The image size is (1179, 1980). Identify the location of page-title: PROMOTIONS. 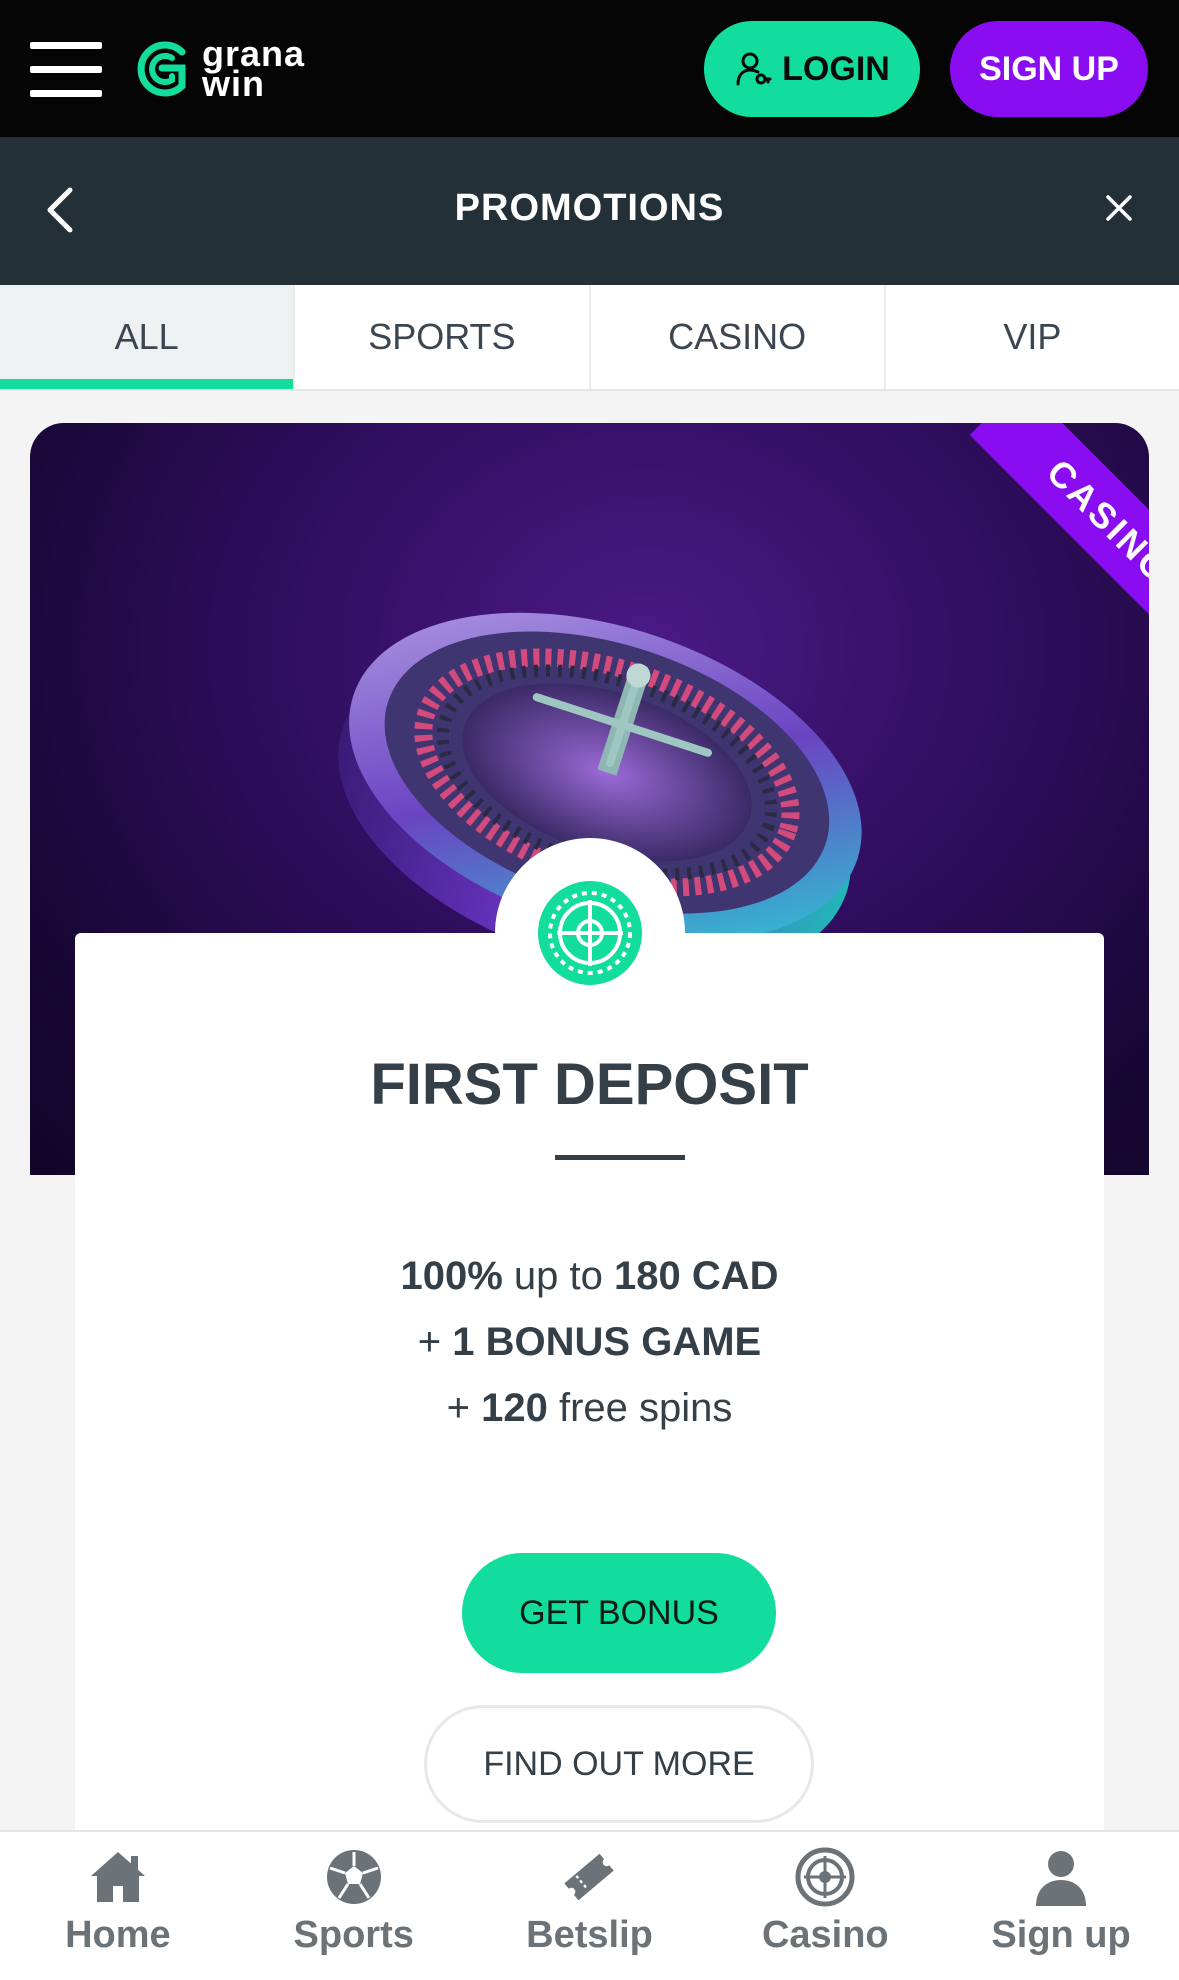
(589, 208).